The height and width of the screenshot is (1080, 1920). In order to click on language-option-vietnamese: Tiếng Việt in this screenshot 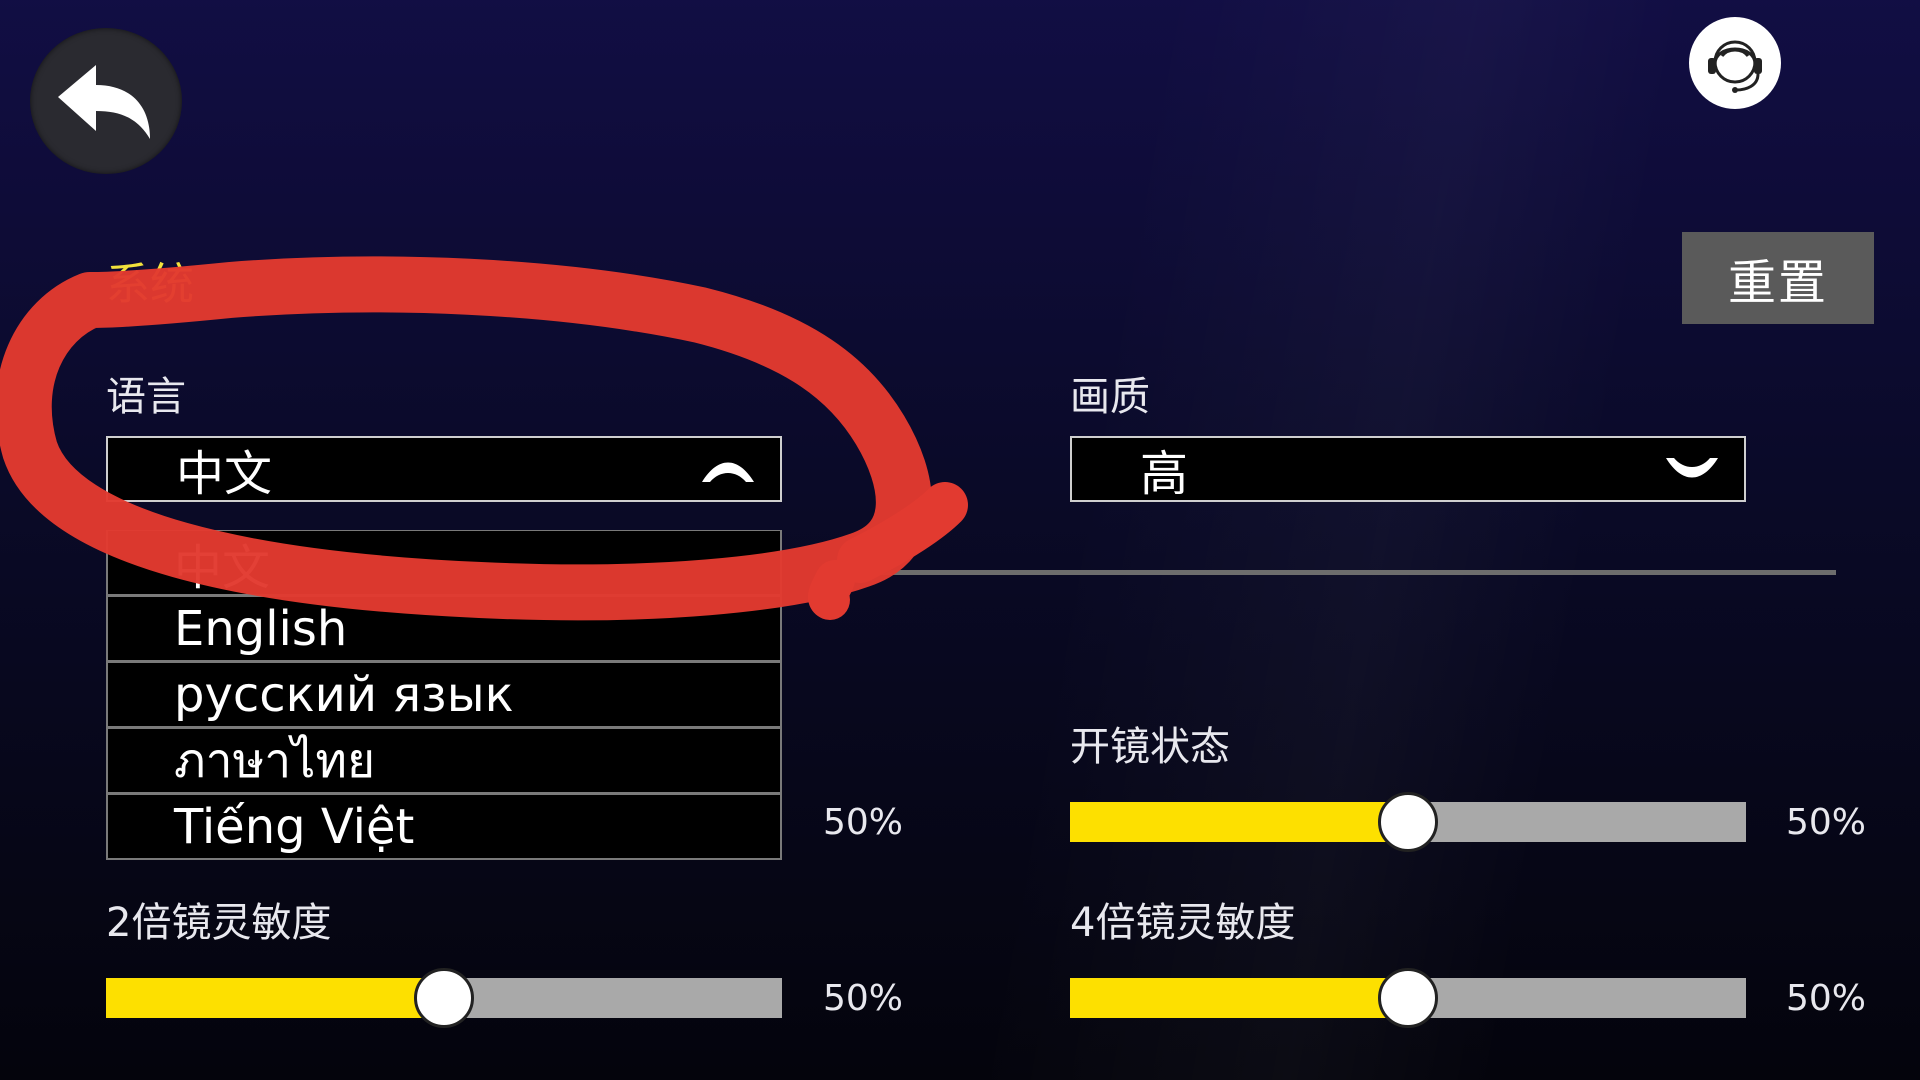, I will do `click(444, 827)`.